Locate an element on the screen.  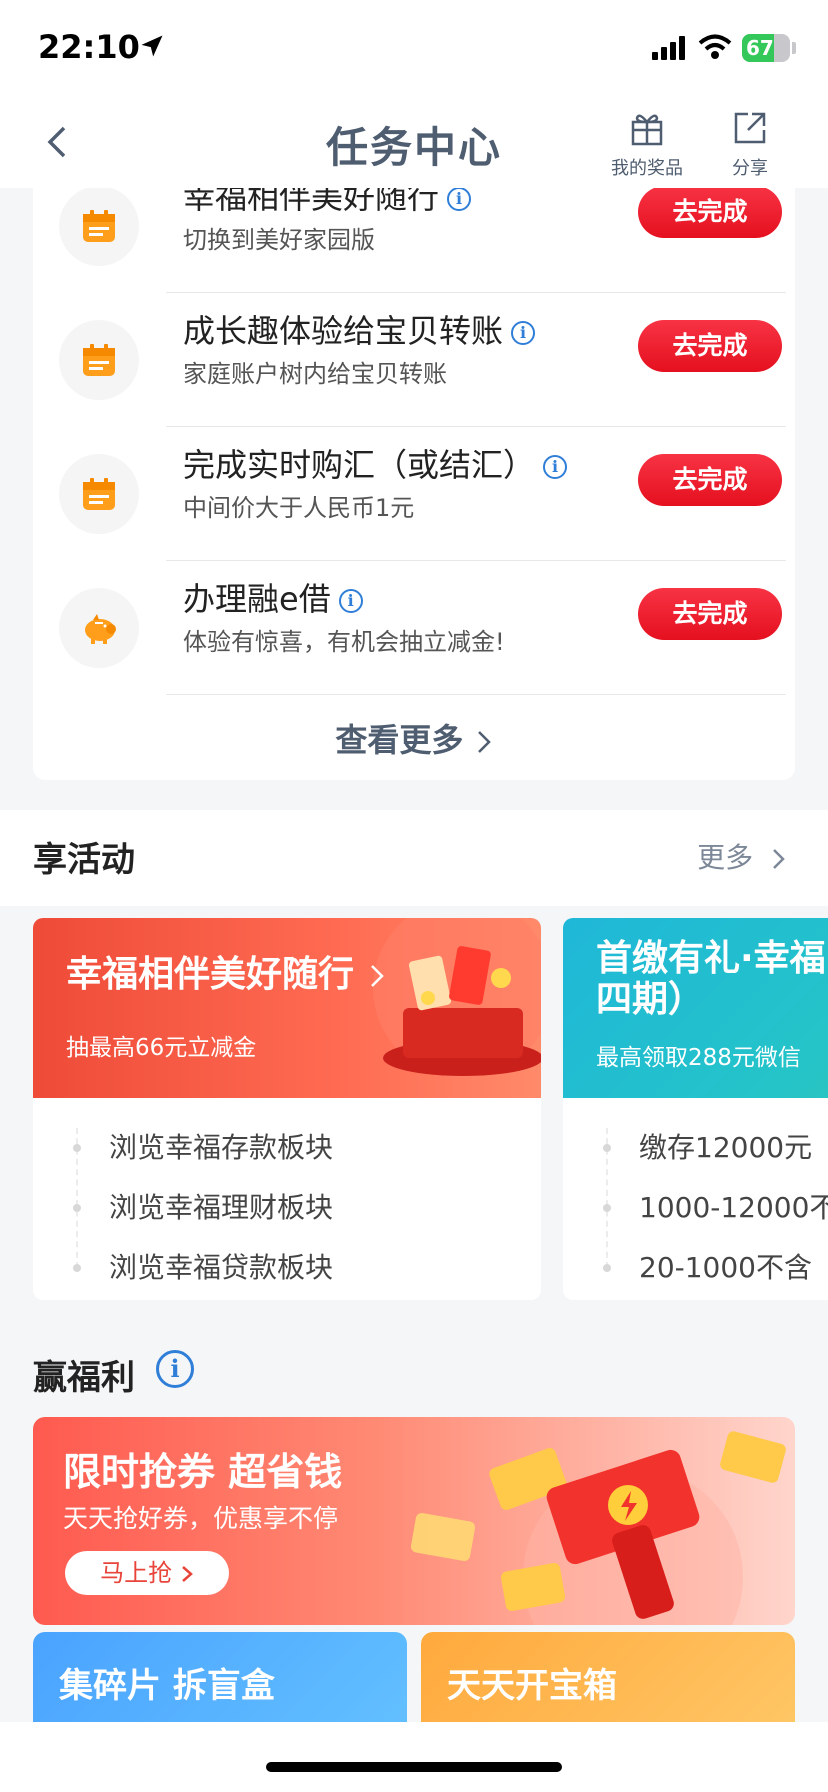
card-title: 天天开宝箱 is located at coordinates (532, 1686).